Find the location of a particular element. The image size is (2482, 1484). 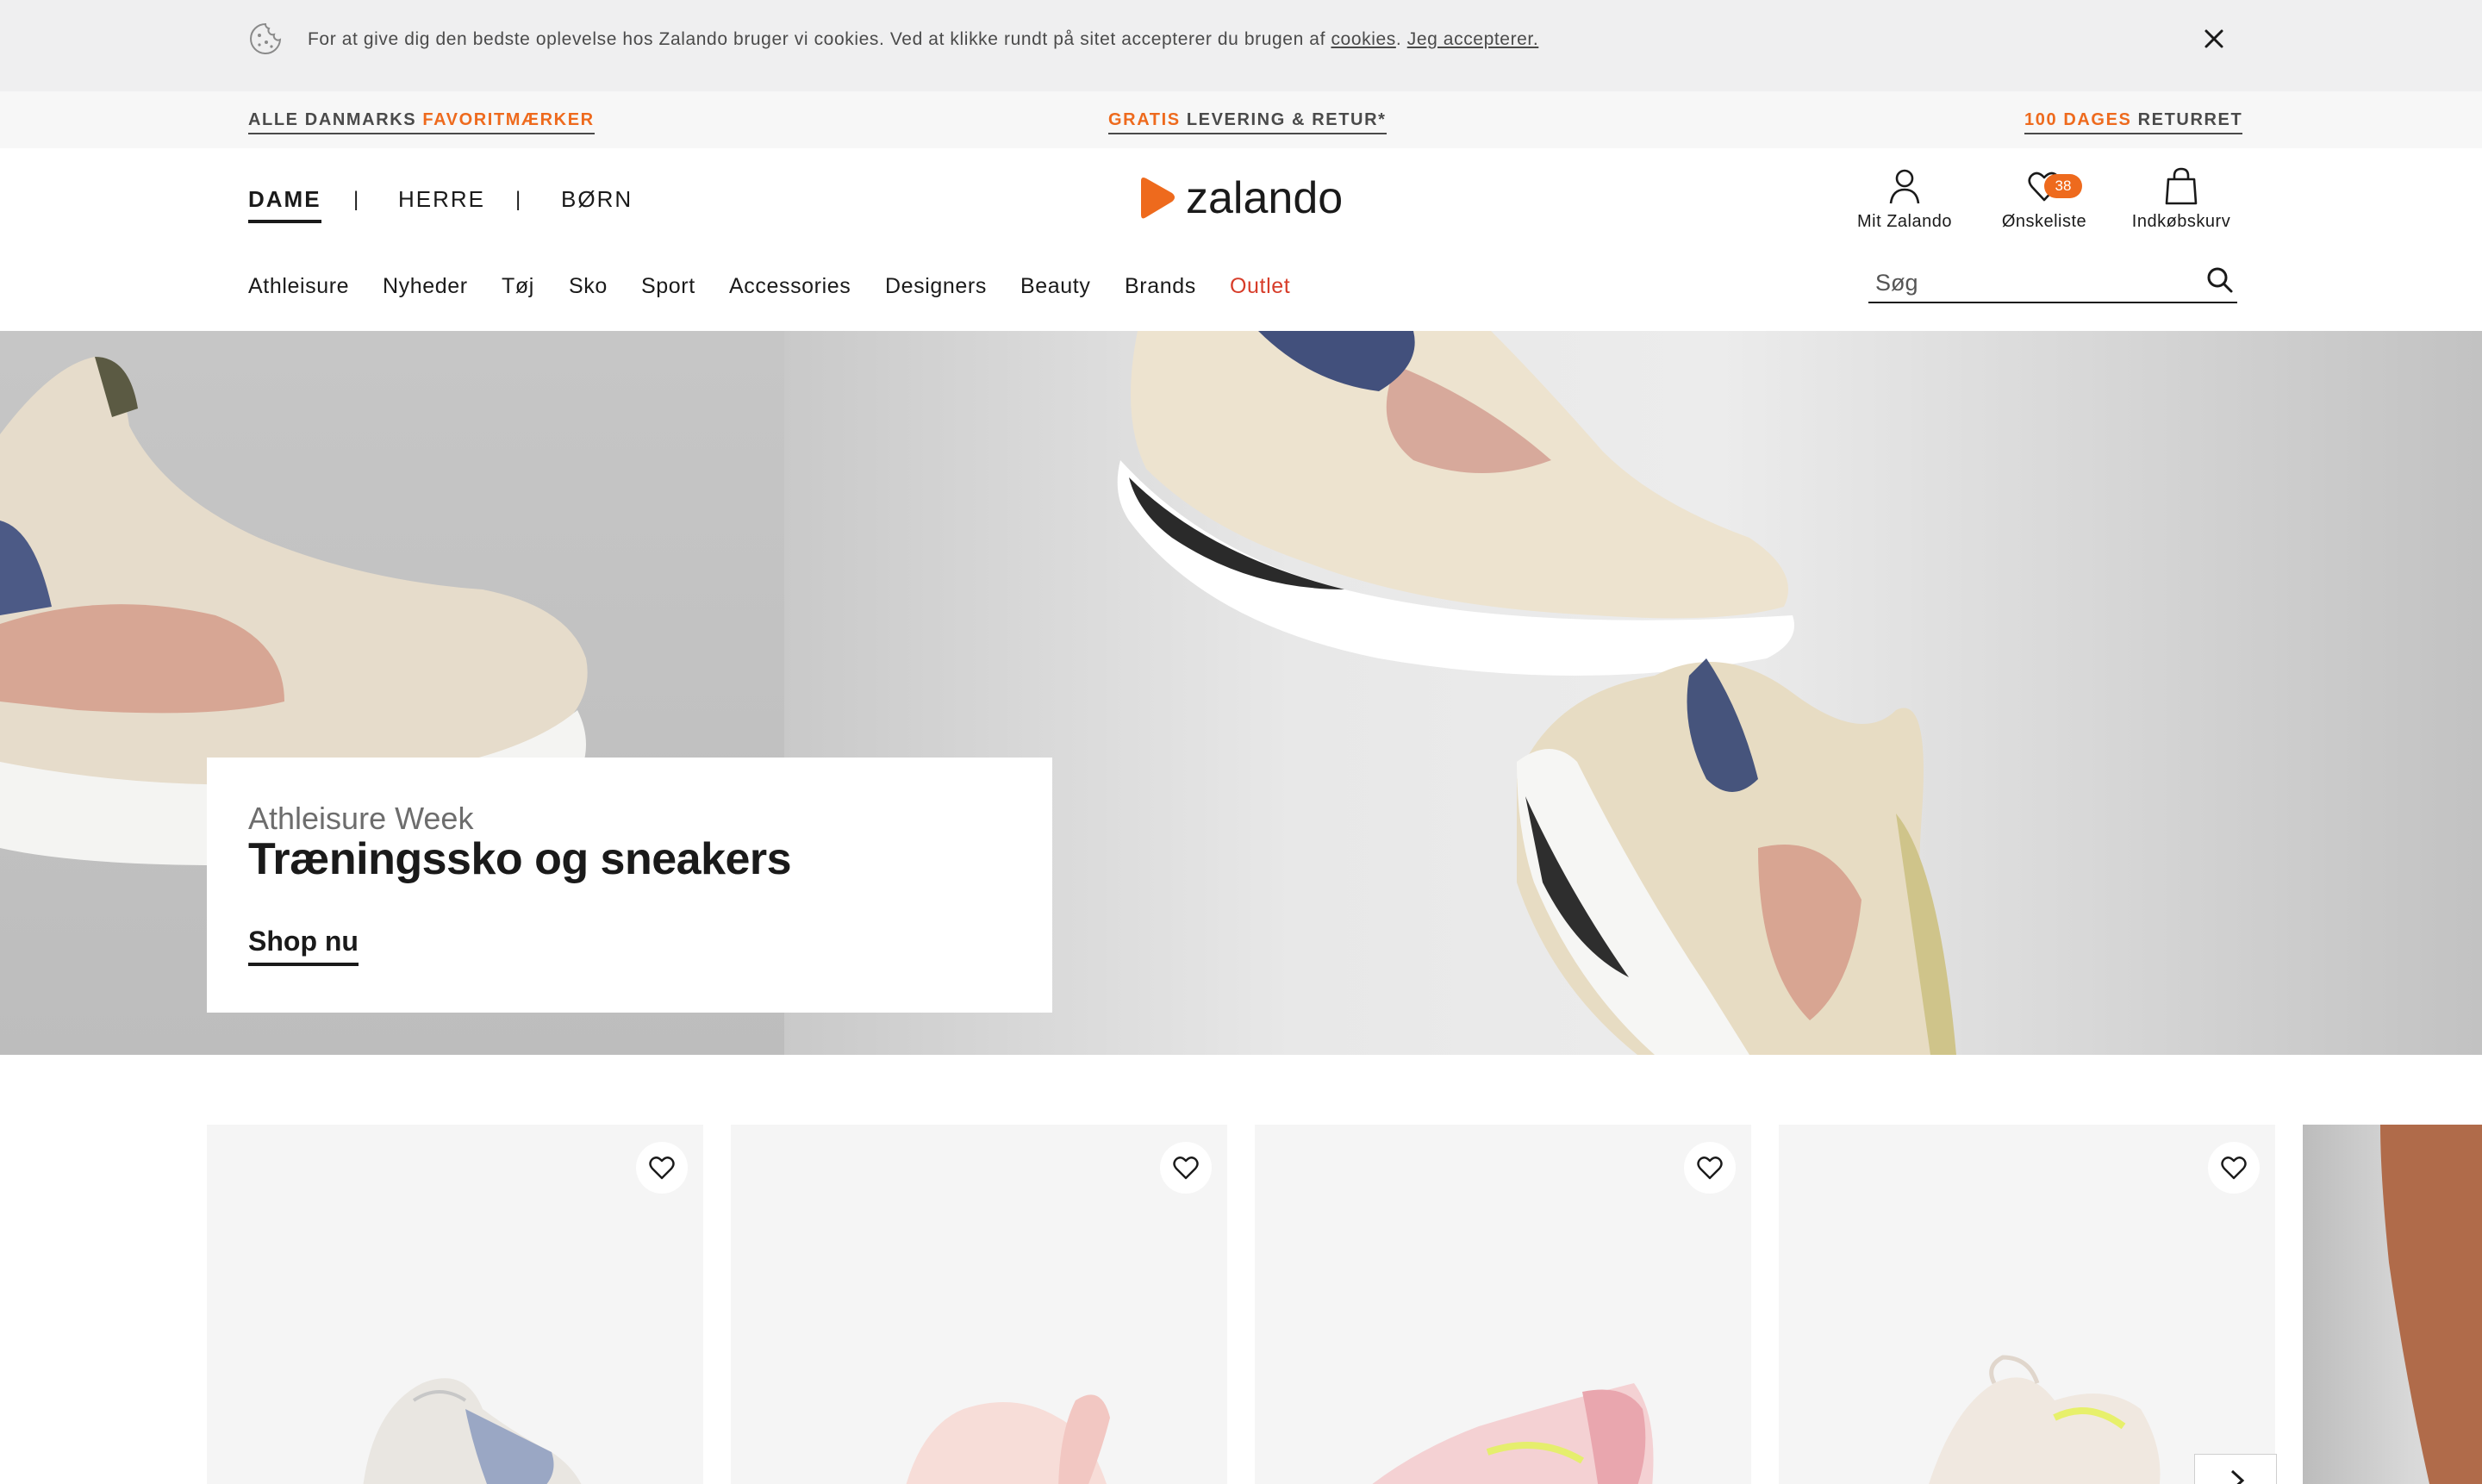

search-bar is located at coordinates (2052, 283).